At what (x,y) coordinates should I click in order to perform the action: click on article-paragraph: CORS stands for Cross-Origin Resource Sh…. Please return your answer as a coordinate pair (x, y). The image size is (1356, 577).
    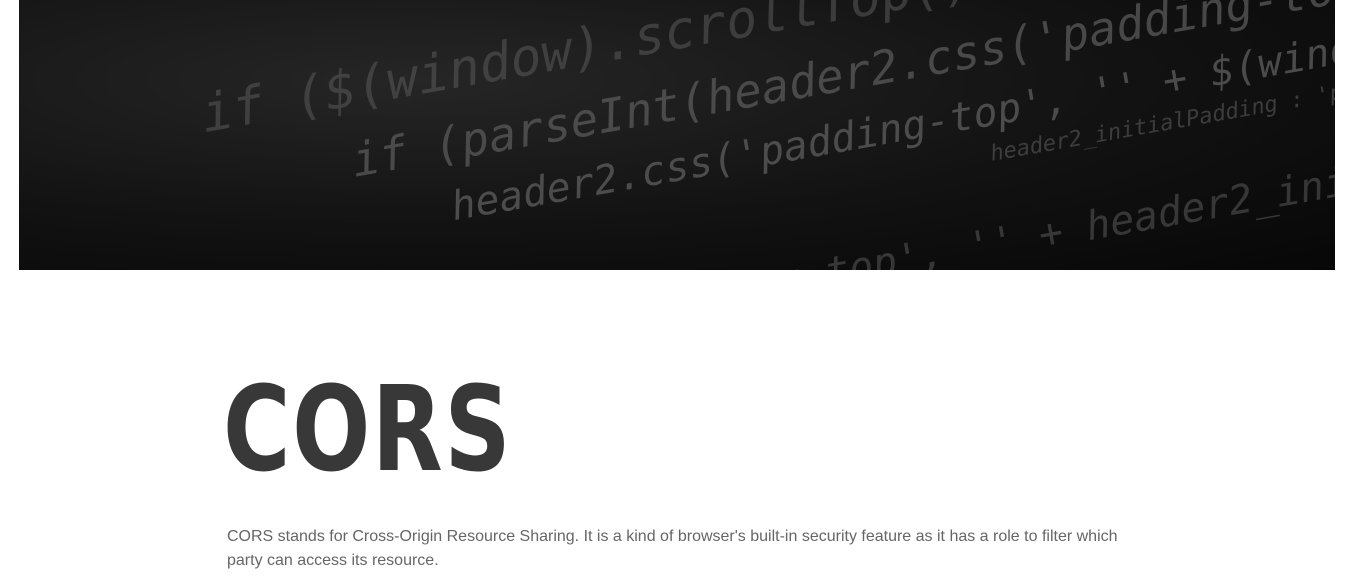
    Looking at the image, I should click on (672, 548).